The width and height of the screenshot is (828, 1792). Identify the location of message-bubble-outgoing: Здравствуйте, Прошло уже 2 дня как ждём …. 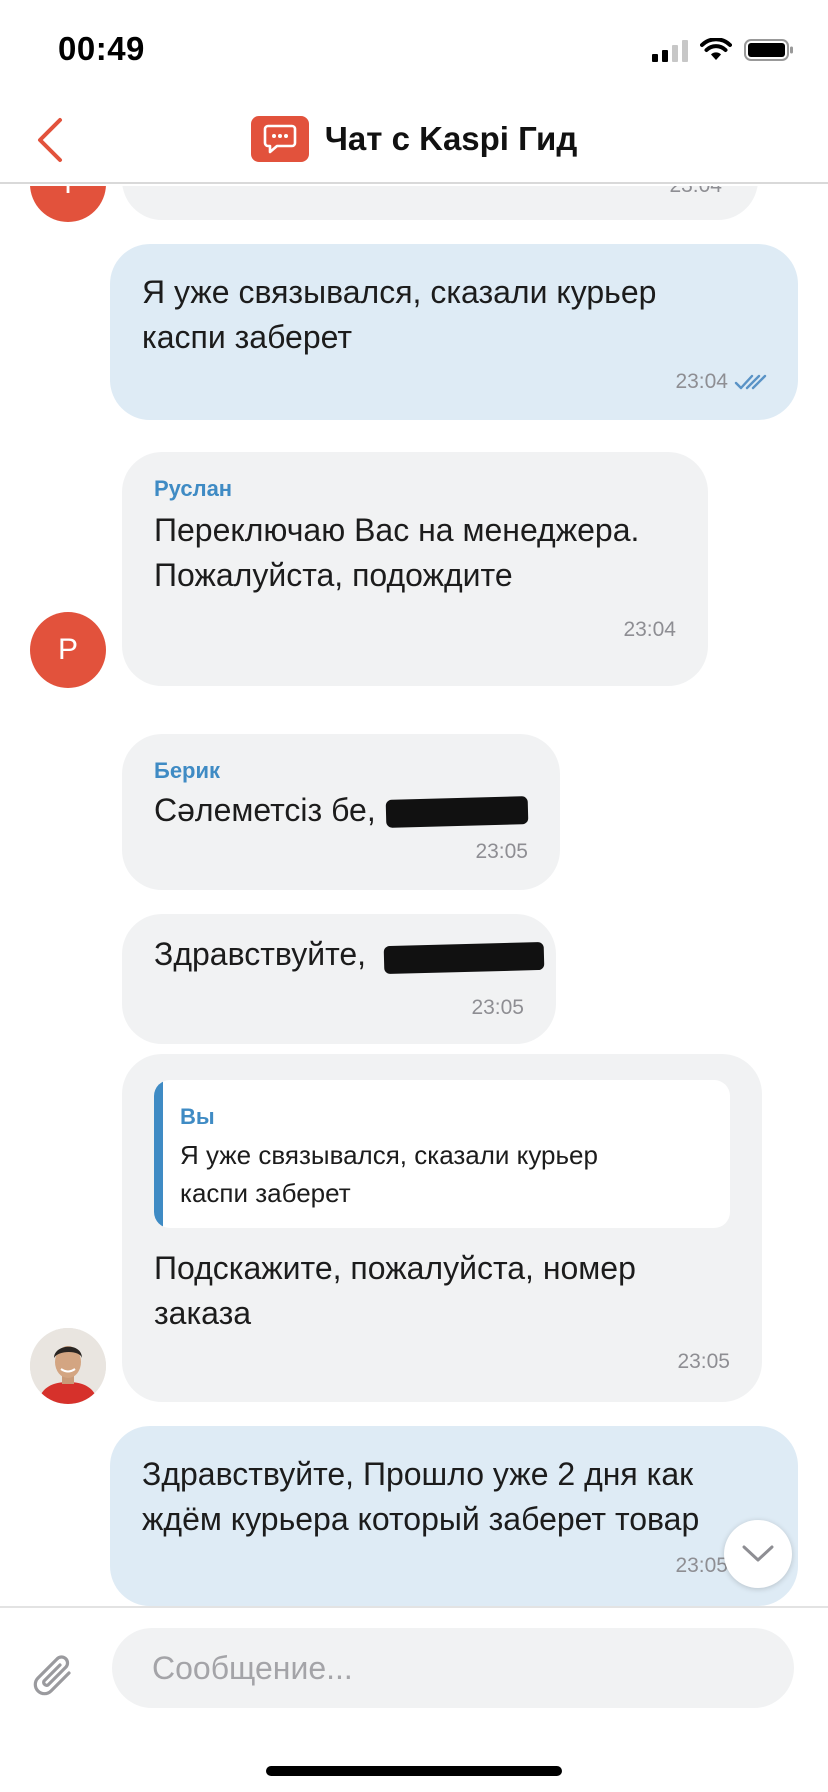
(454, 1516).